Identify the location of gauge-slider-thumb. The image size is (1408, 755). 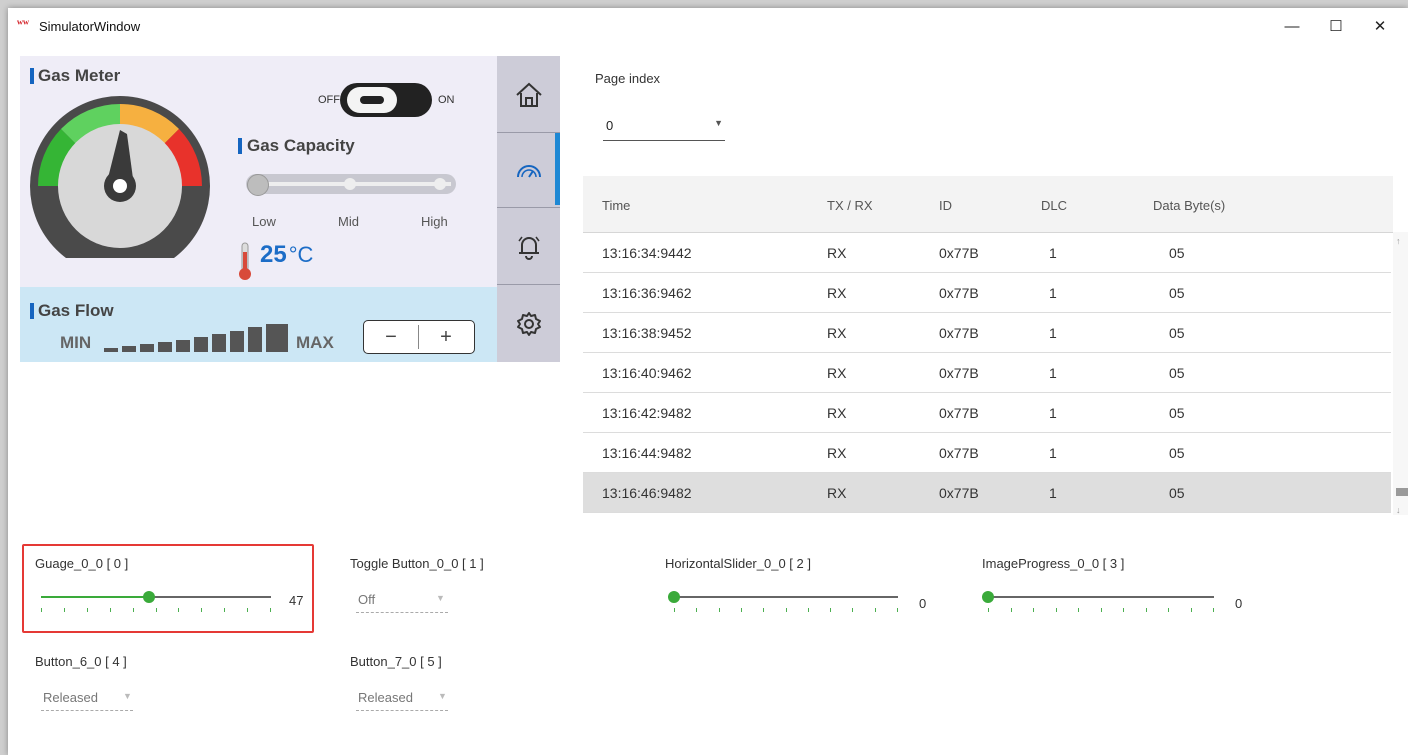
(149, 597).